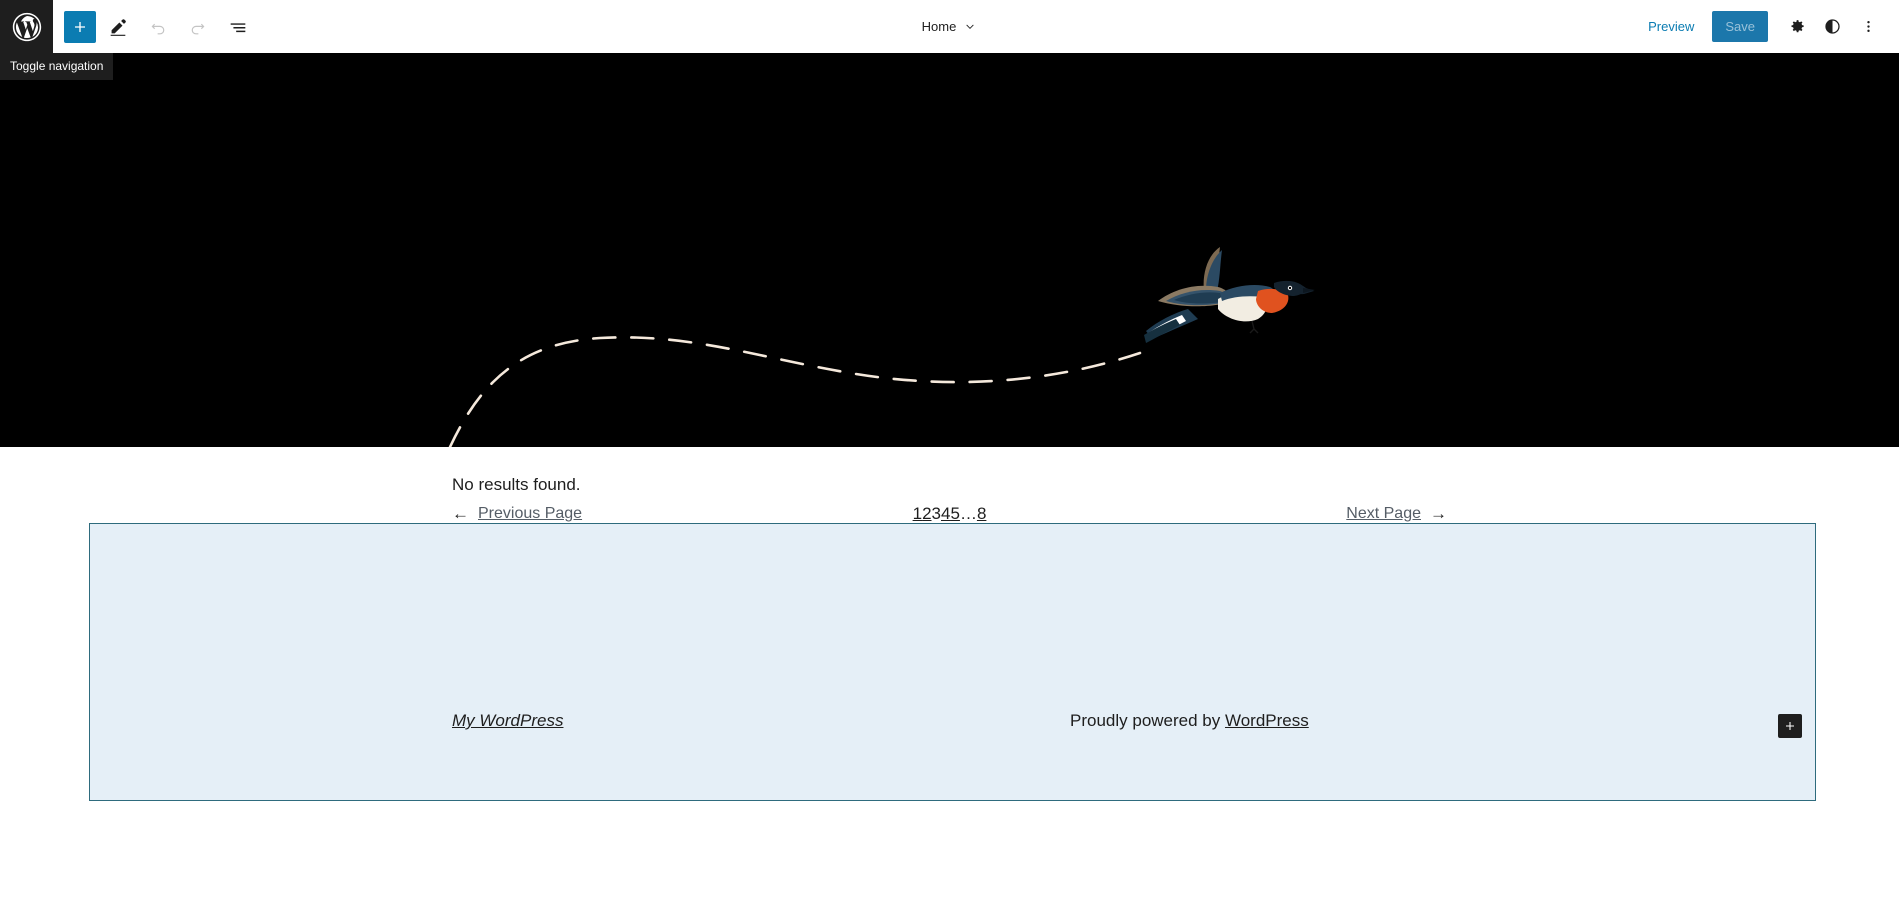 The image size is (1899, 909). I want to click on previous-page-link: ← Previous Page, so click(517, 514).